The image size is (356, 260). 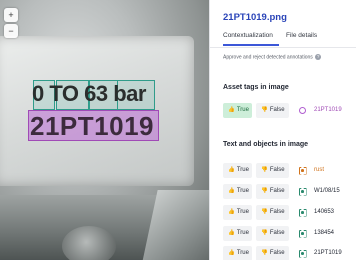 What do you see at coordinates (319, 170) in the screenshot?
I see `detected-item-value: rust` at bounding box center [319, 170].